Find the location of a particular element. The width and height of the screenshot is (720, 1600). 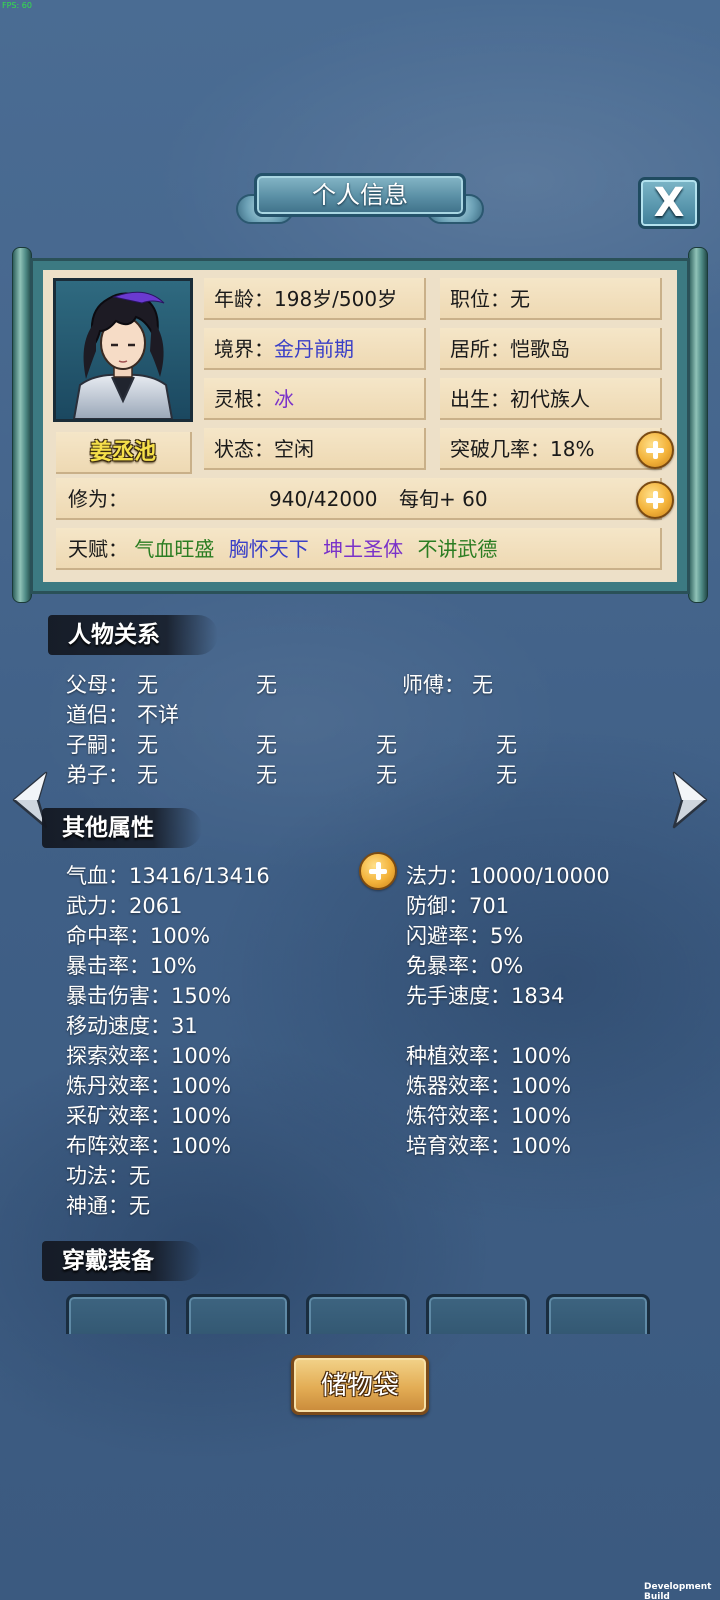

talents-field: 天赋： 气血旺盛 胸怀天下 坤土圣体 不讲武德 is located at coordinates (359, 549).